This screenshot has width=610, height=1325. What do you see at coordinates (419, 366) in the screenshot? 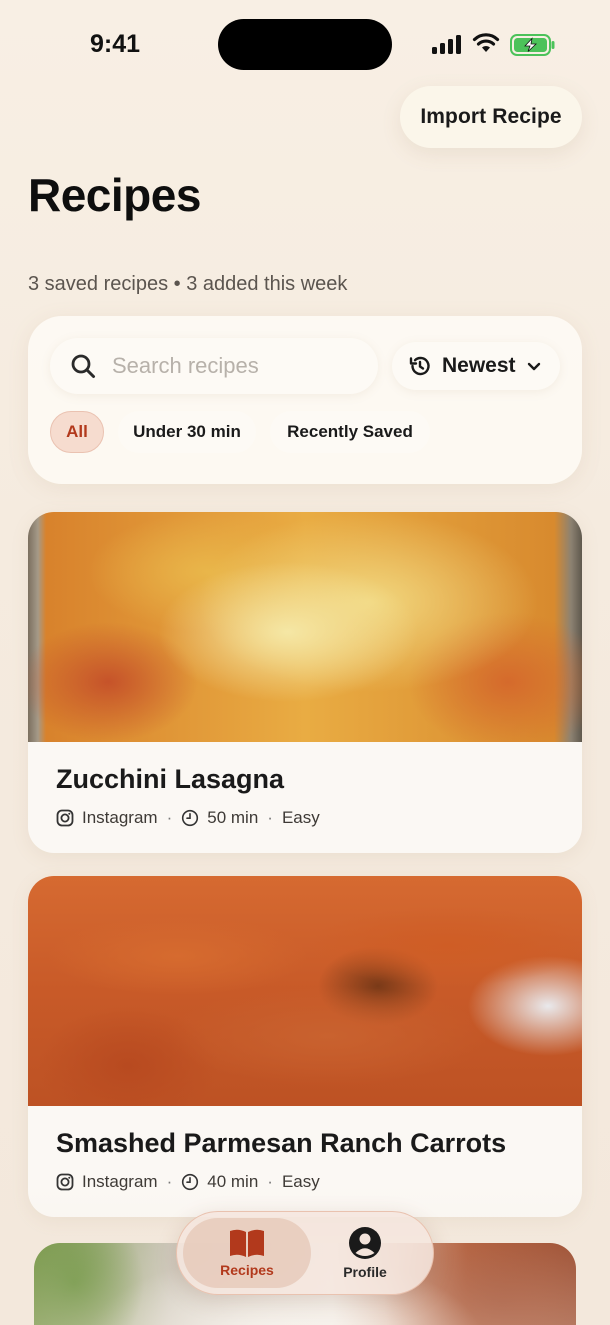
I see `history-icon` at bounding box center [419, 366].